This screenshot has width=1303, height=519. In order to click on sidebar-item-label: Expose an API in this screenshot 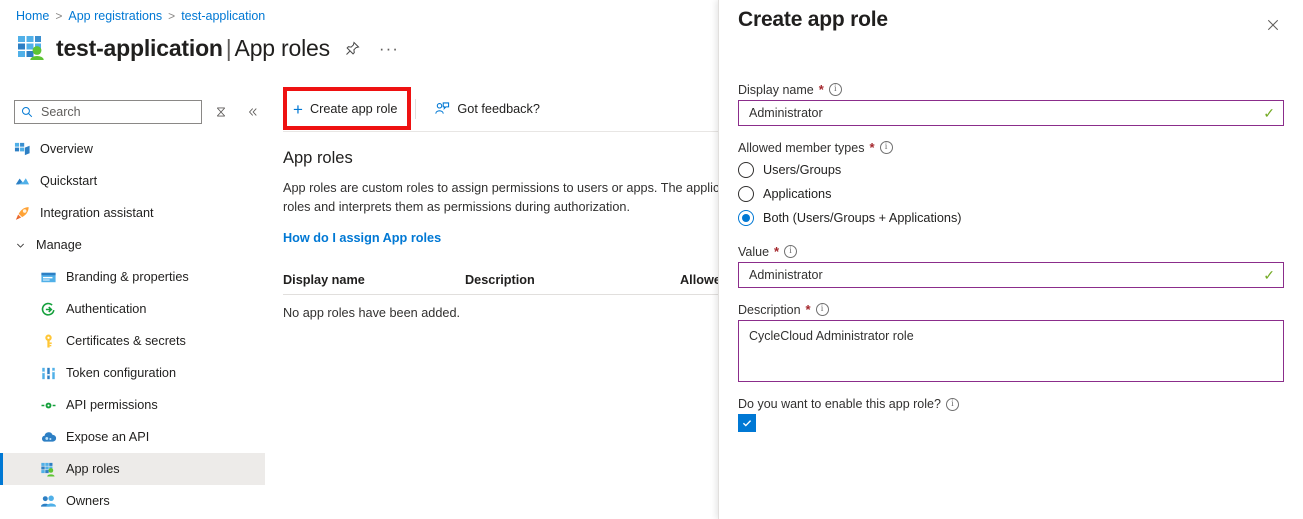, I will do `click(108, 437)`.